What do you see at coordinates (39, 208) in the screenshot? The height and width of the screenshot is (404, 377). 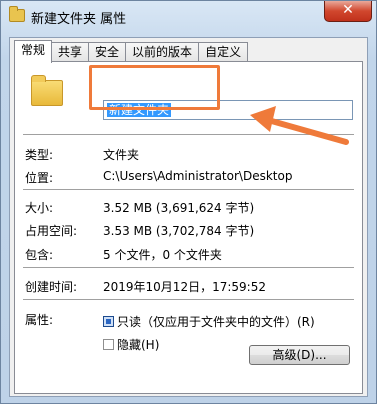 I see `size-label: 大小:` at bounding box center [39, 208].